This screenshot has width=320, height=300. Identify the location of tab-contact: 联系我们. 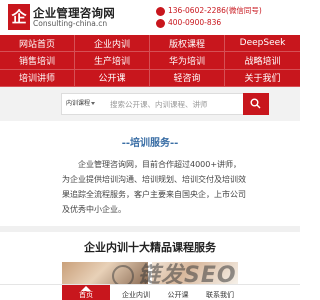
(220, 292).